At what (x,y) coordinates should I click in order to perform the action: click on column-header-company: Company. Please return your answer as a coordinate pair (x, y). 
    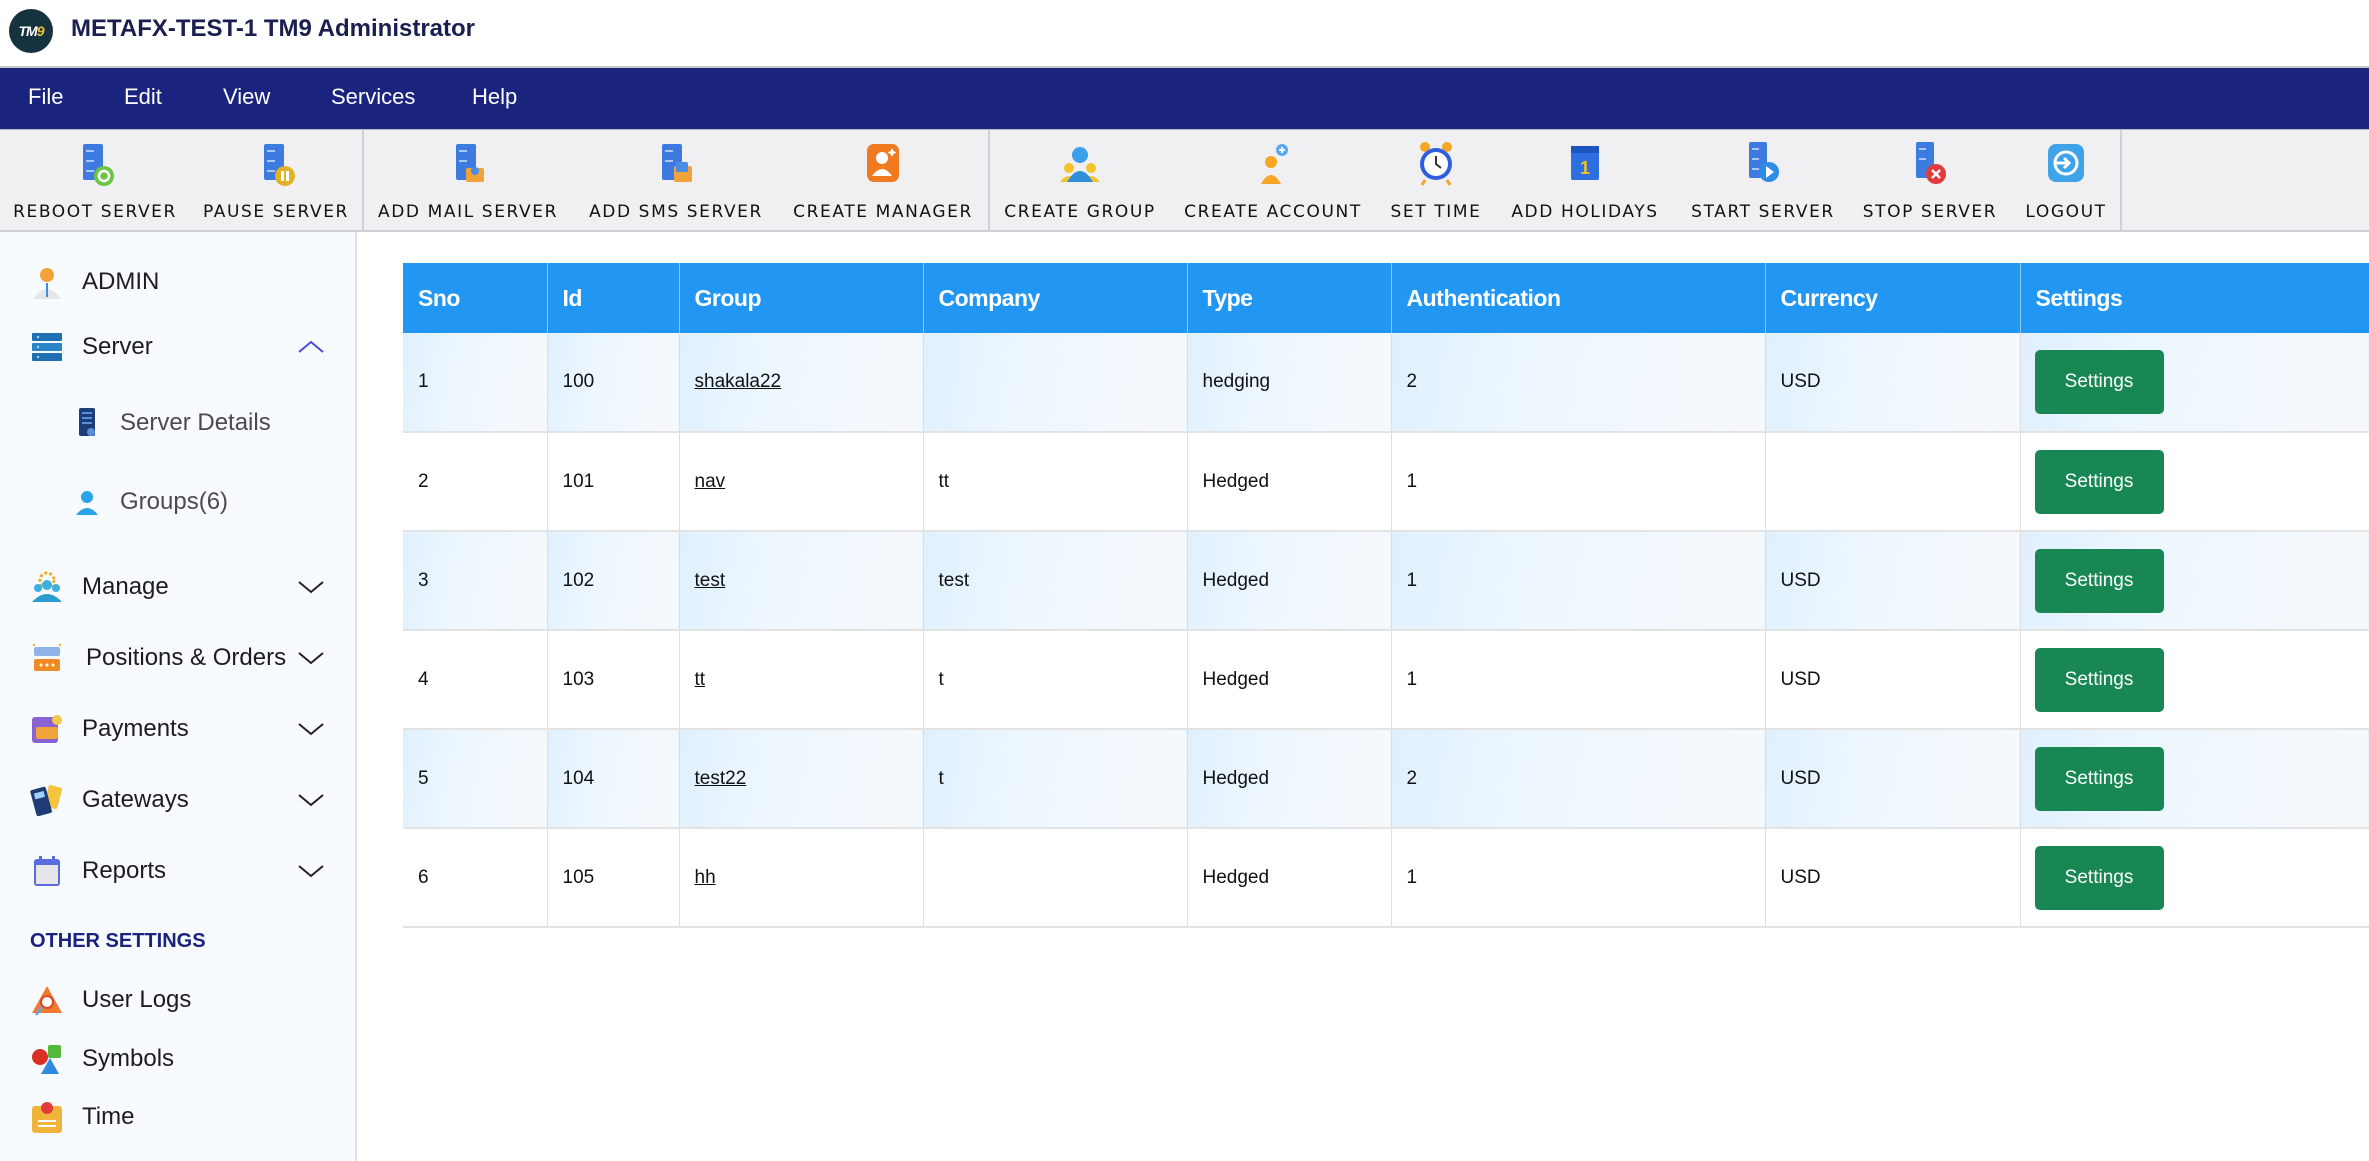
    Looking at the image, I should click on (1055, 298).